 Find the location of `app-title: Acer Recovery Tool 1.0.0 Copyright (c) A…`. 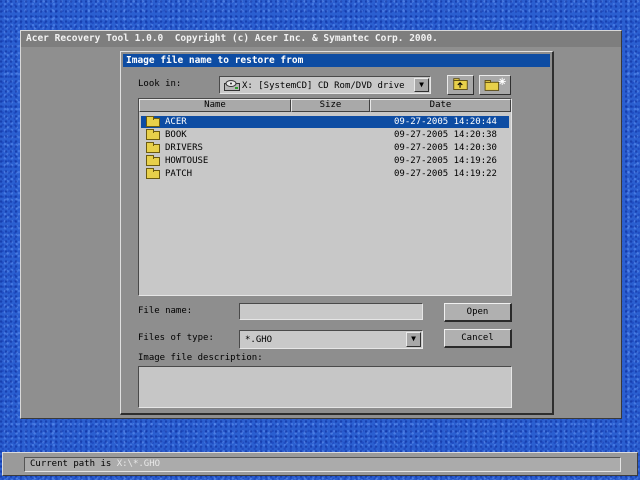

app-title: Acer Recovery Tool 1.0.0 Copyright (c) A… is located at coordinates (321, 39).